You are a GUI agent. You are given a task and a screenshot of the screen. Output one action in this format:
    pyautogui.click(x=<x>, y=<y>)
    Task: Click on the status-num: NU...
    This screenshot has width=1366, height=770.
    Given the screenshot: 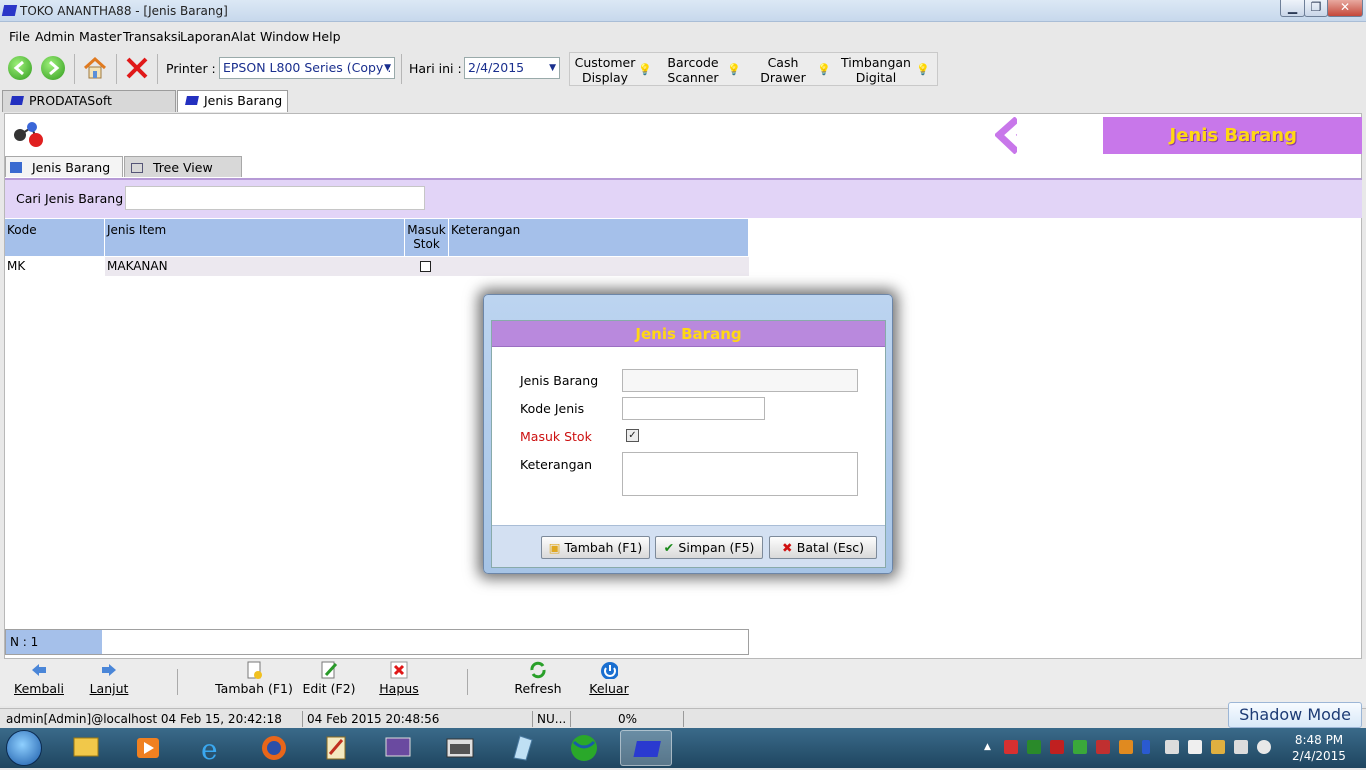 What is the action you would take?
    pyautogui.click(x=549, y=719)
    